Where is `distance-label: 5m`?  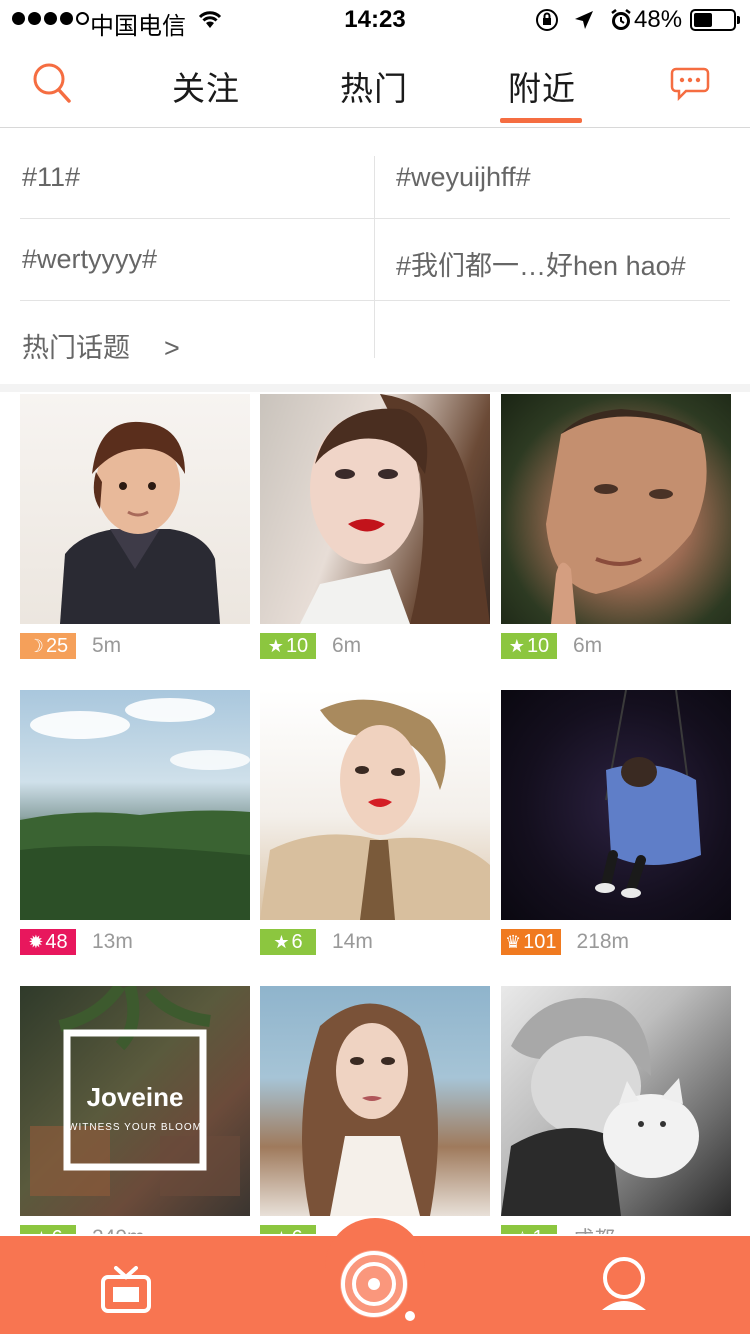 distance-label: 5m is located at coordinates (107, 645).